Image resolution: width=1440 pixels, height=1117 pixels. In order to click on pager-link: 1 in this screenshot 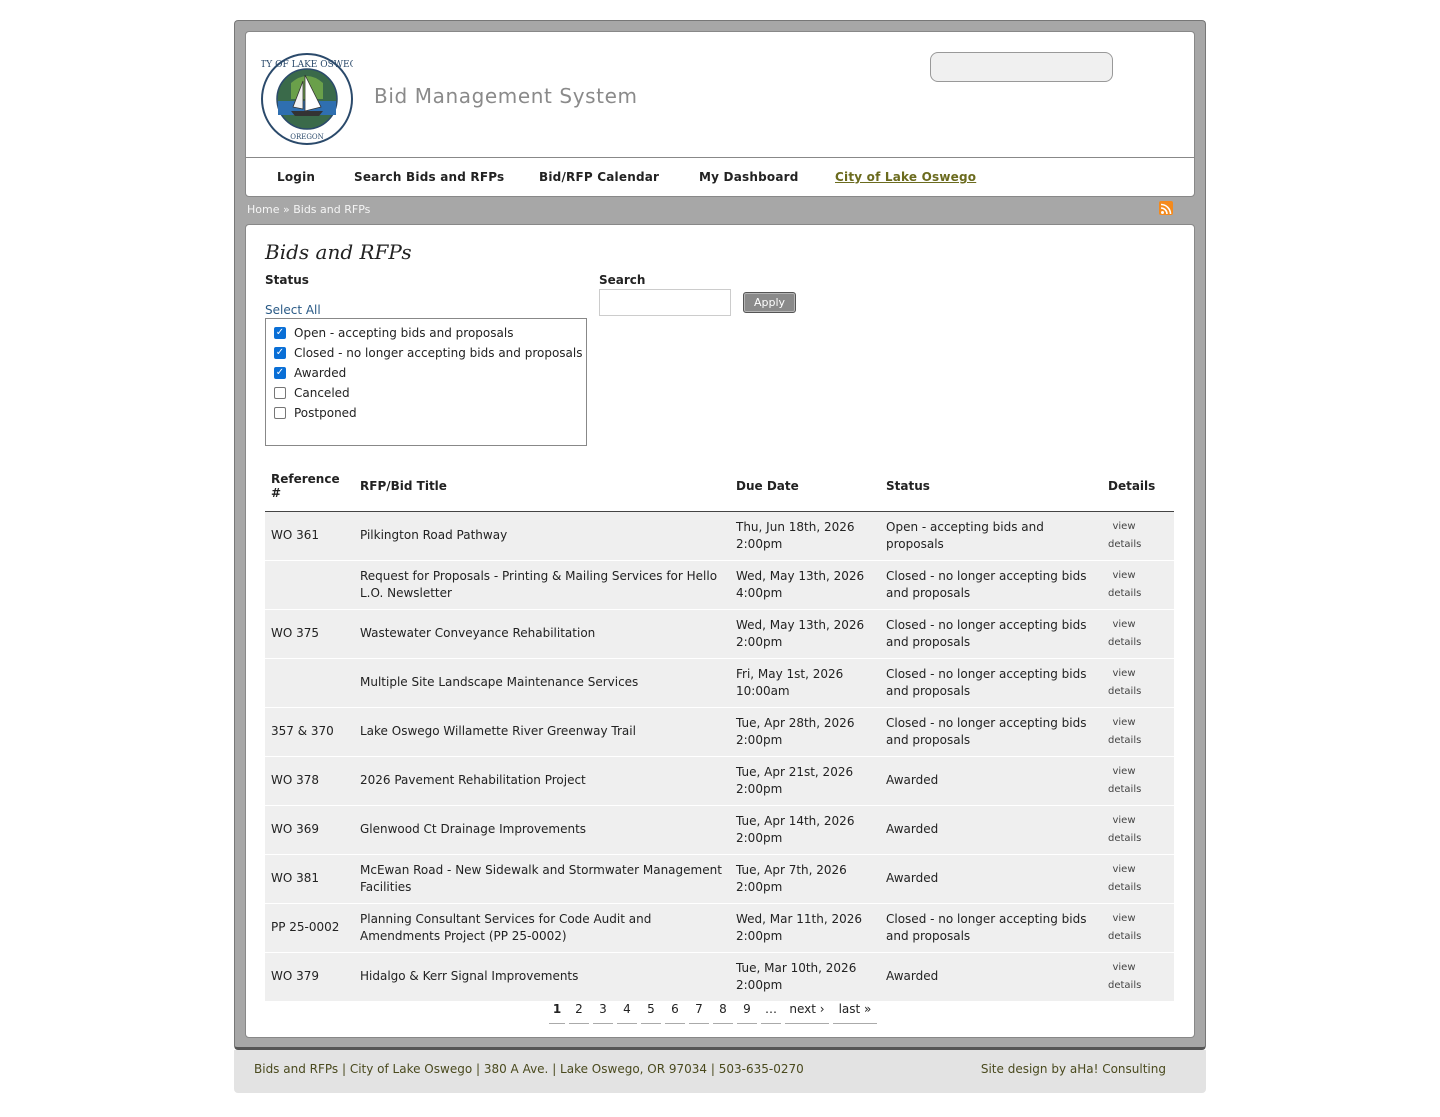, I will do `click(557, 1012)`.